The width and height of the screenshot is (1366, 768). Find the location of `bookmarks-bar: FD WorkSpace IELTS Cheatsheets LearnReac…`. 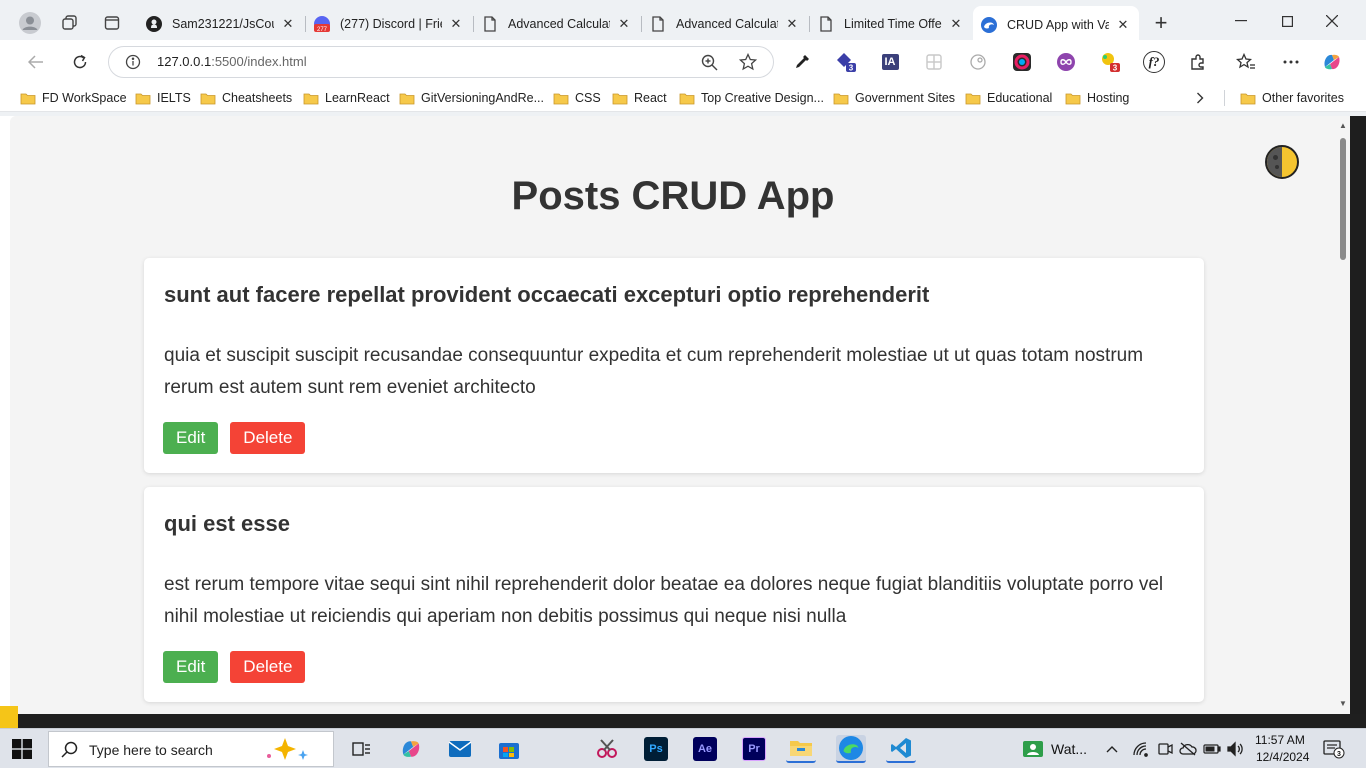

bookmarks-bar: FD WorkSpace IELTS Cheatsheets LearnReac… is located at coordinates (683, 98).